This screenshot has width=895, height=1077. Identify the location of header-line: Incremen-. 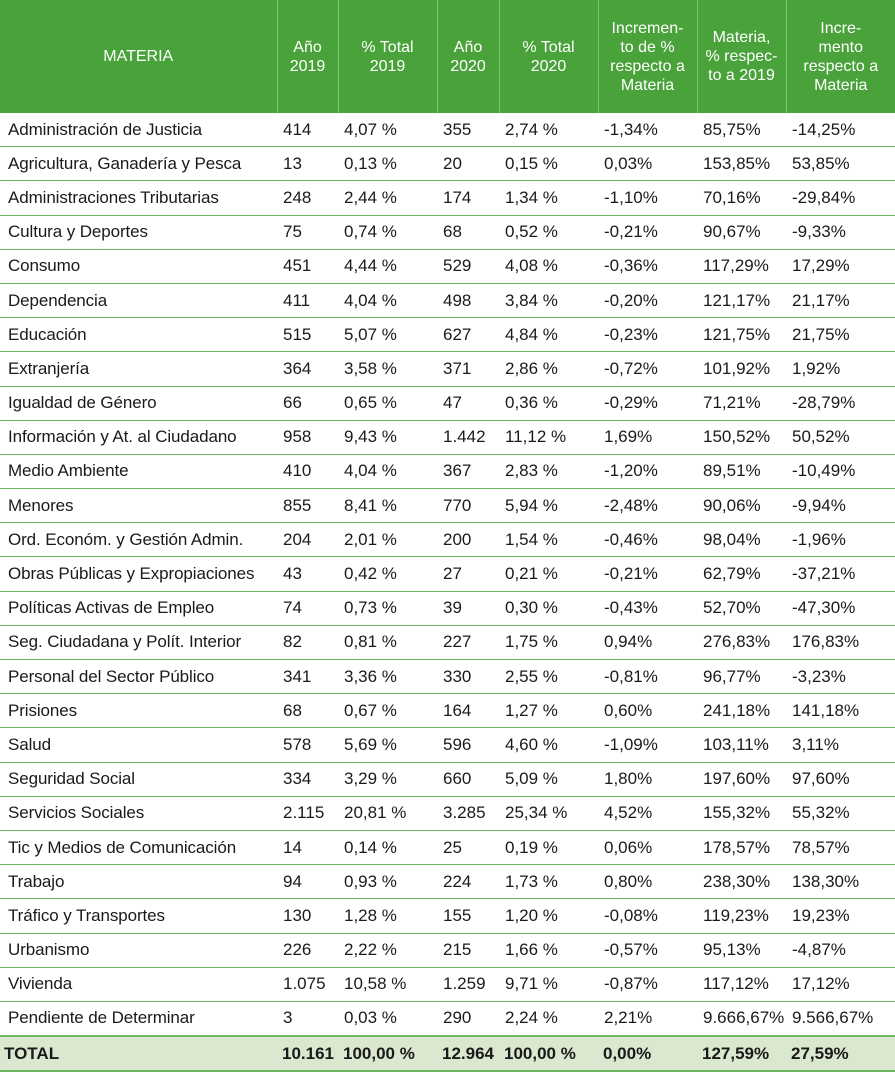
(647, 28).